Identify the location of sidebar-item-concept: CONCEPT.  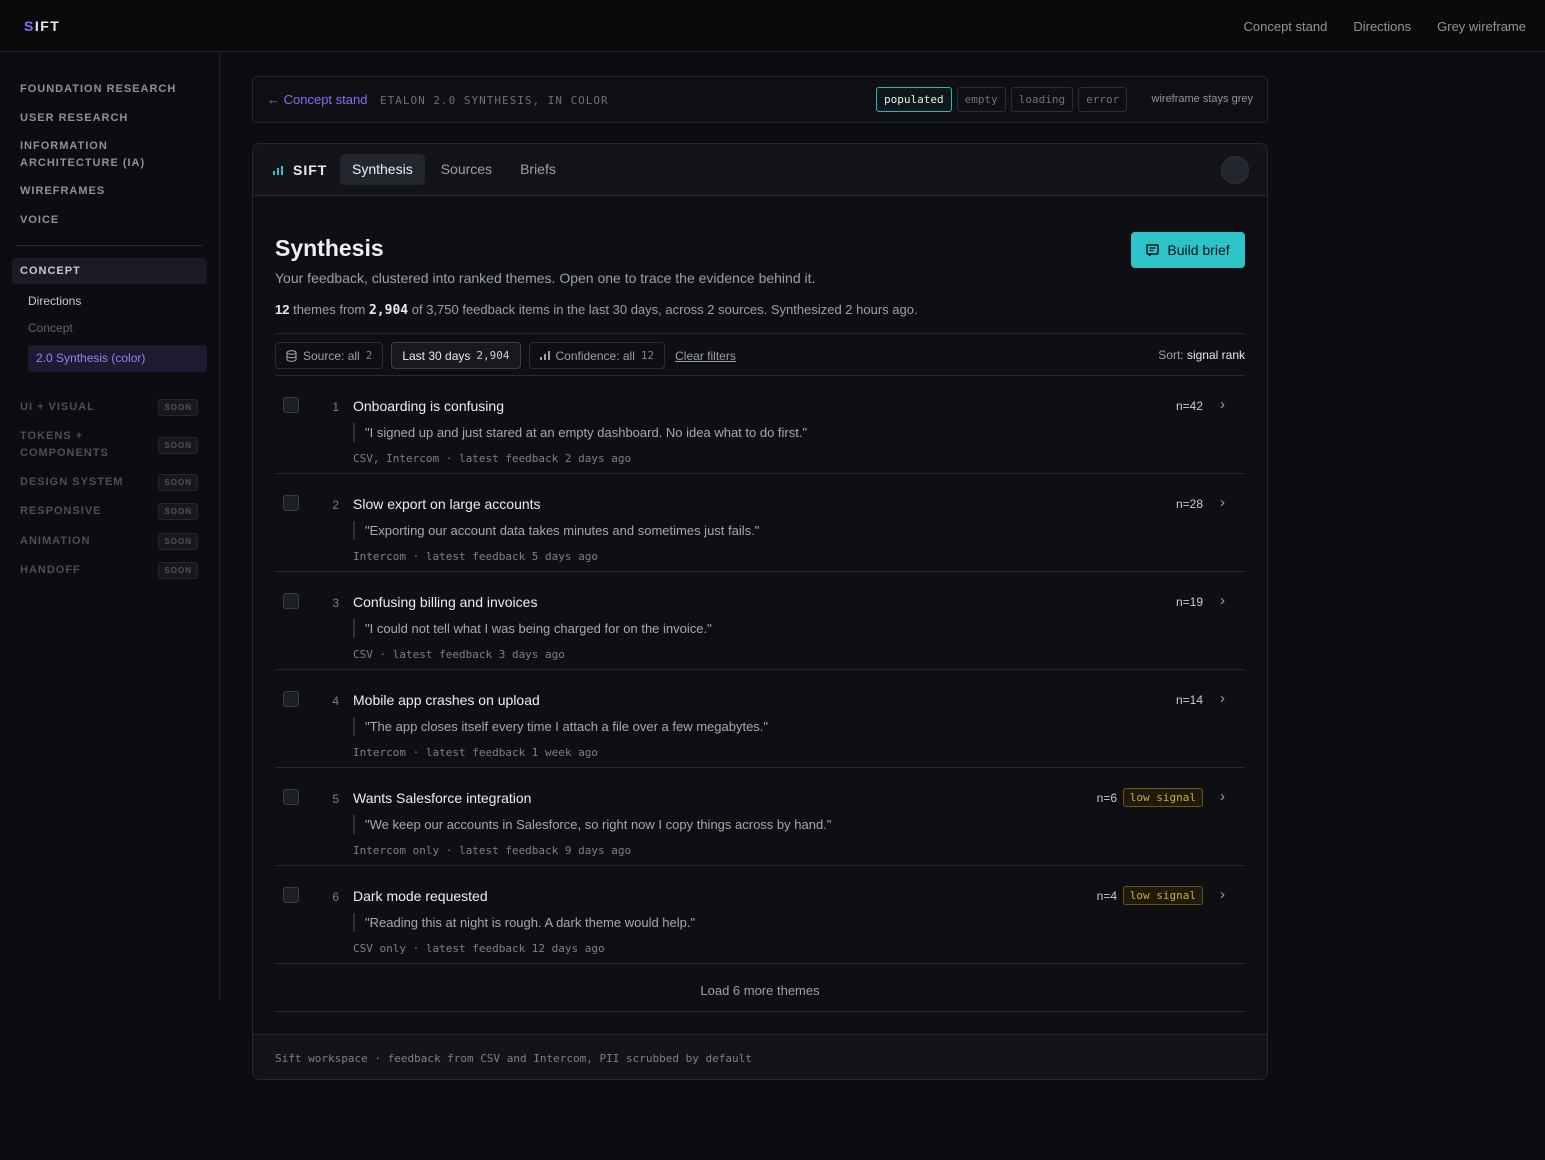
(109, 271).